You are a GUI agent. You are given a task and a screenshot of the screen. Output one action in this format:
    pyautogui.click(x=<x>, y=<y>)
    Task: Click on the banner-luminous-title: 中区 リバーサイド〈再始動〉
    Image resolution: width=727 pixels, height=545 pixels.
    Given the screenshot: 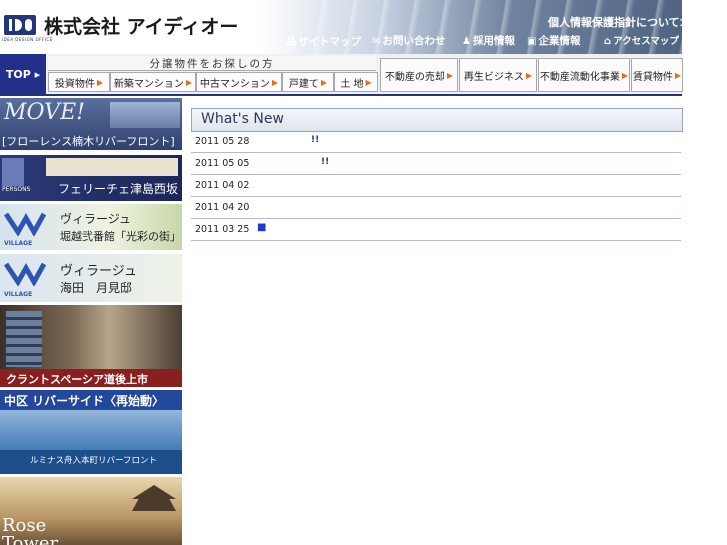 What is the action you would take?
    pyautogui.click(x=84, y=401)
    